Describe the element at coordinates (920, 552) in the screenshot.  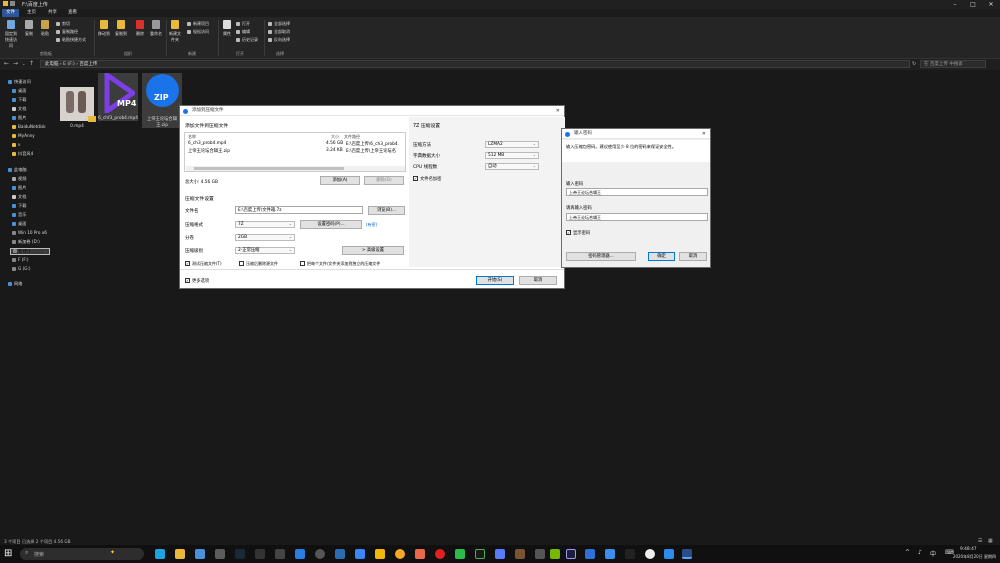
I see `volume-icon: ♪` at that location.